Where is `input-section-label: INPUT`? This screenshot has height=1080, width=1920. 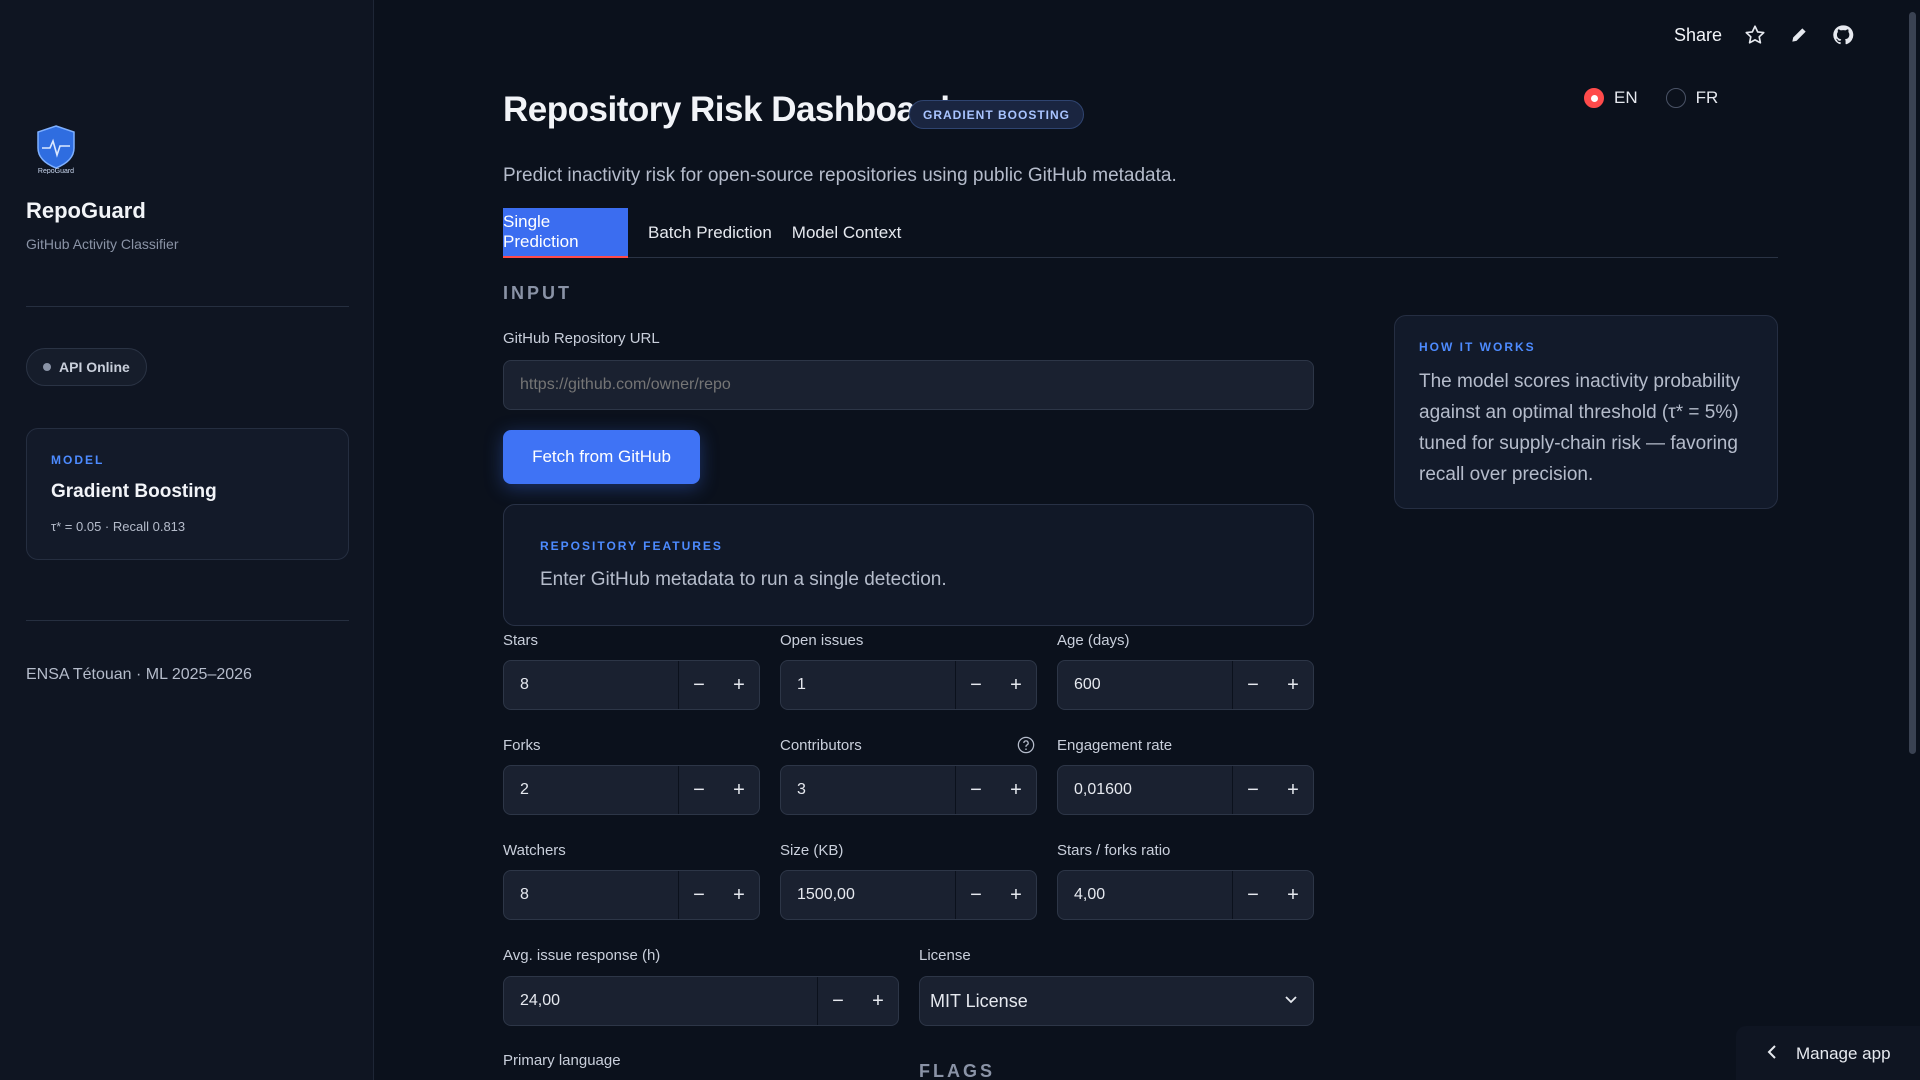
input-section-label: INPUT is located at coordinates (537, 293).